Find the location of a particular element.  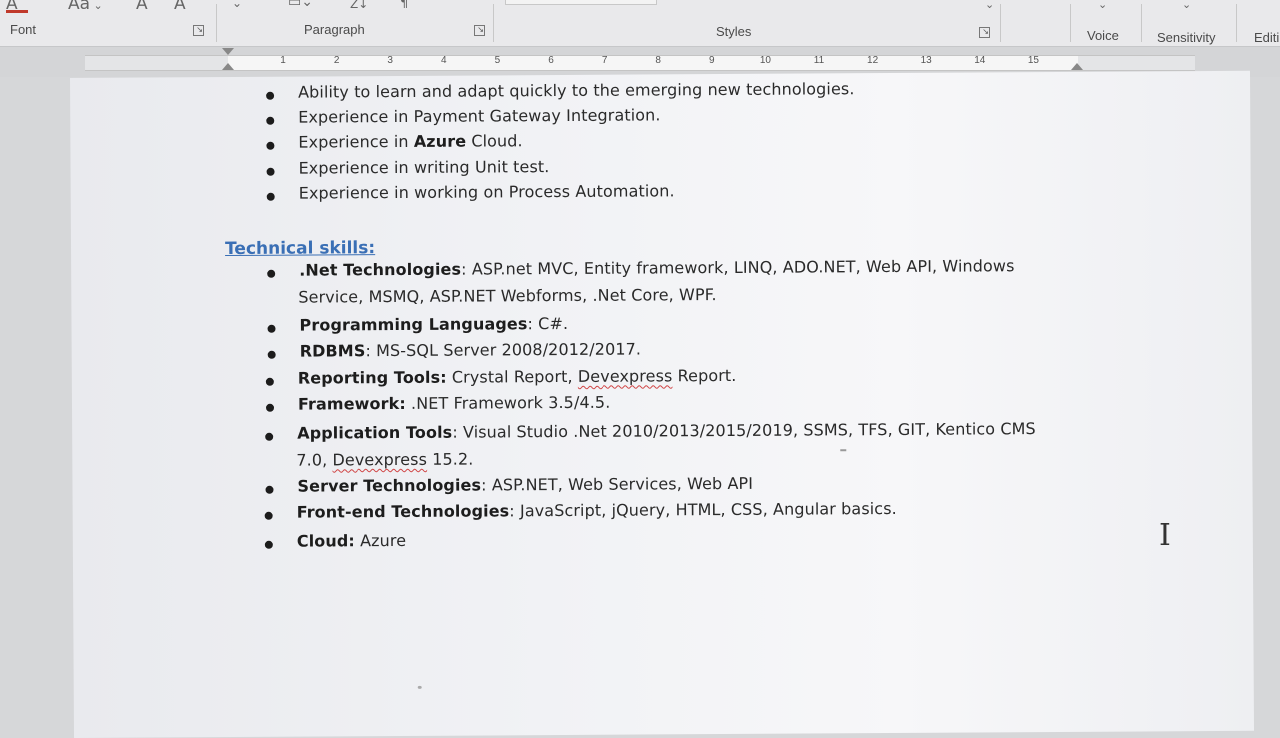

first-line-indent-marker is located at coordinates (228, 51).